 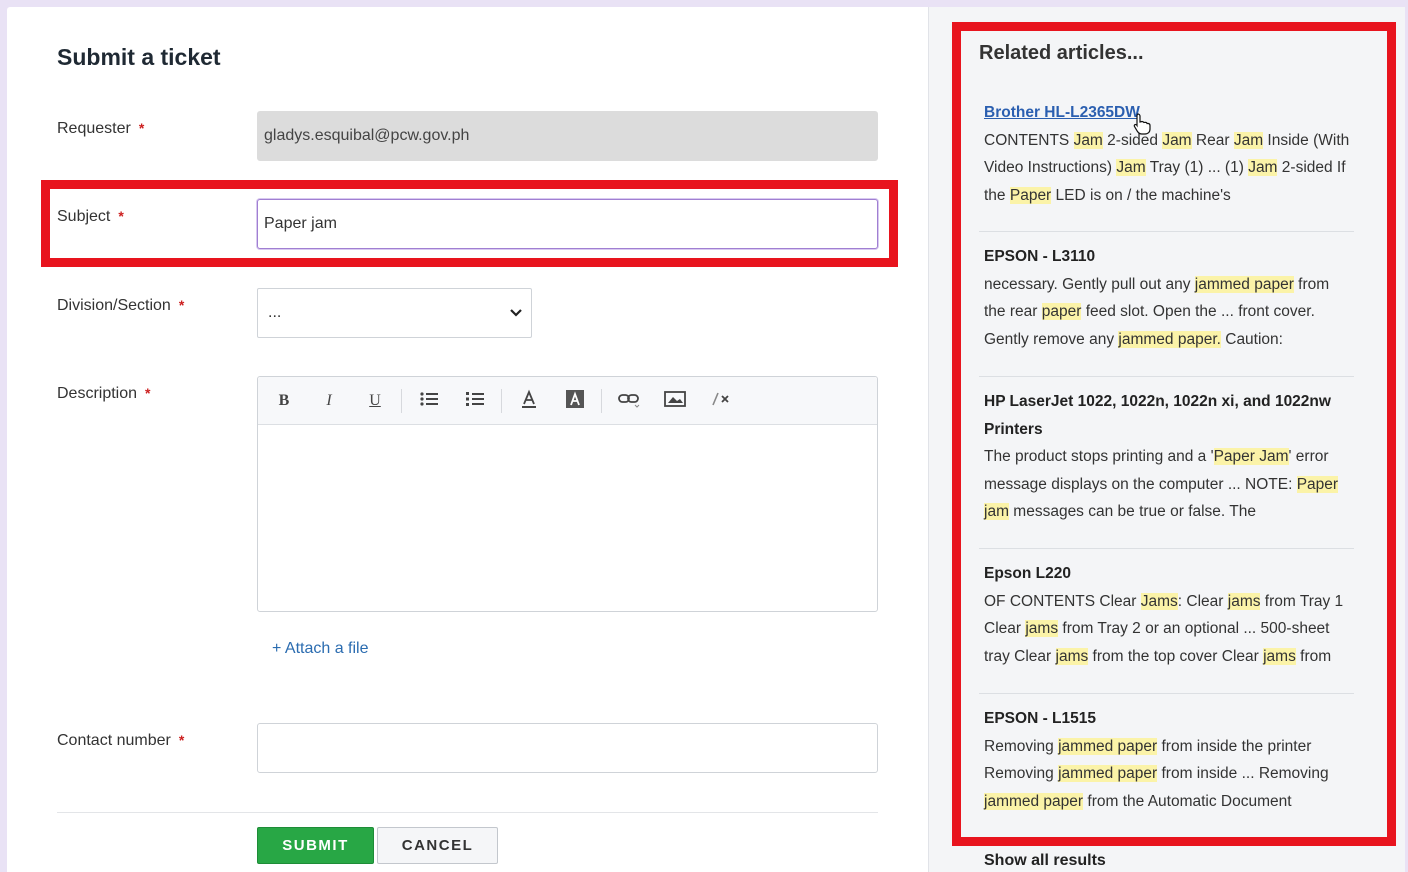 What do you see at coordinates (315, 845) in the screenshot?
I see `submit-button: SUBMIT` at bounding box center [315, 845].